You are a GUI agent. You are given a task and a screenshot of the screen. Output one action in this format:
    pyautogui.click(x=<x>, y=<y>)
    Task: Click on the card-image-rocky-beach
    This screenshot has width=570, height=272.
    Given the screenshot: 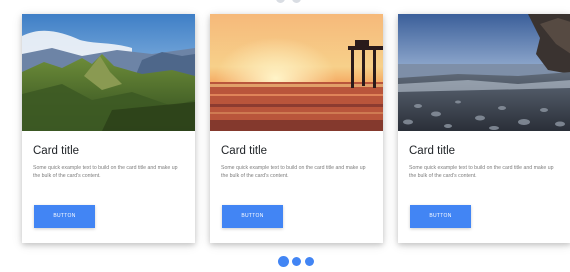 What is the action you would take?
    pyautogui.click(x=484, y=72)
    